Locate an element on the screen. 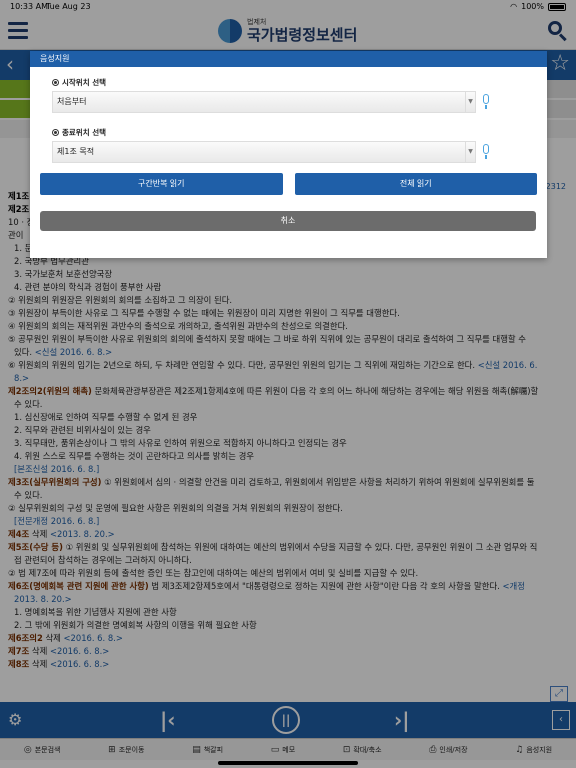 The image size is (576, 768). start-position-select: 처음부터 ▼ is located at coordinates (264, 102).